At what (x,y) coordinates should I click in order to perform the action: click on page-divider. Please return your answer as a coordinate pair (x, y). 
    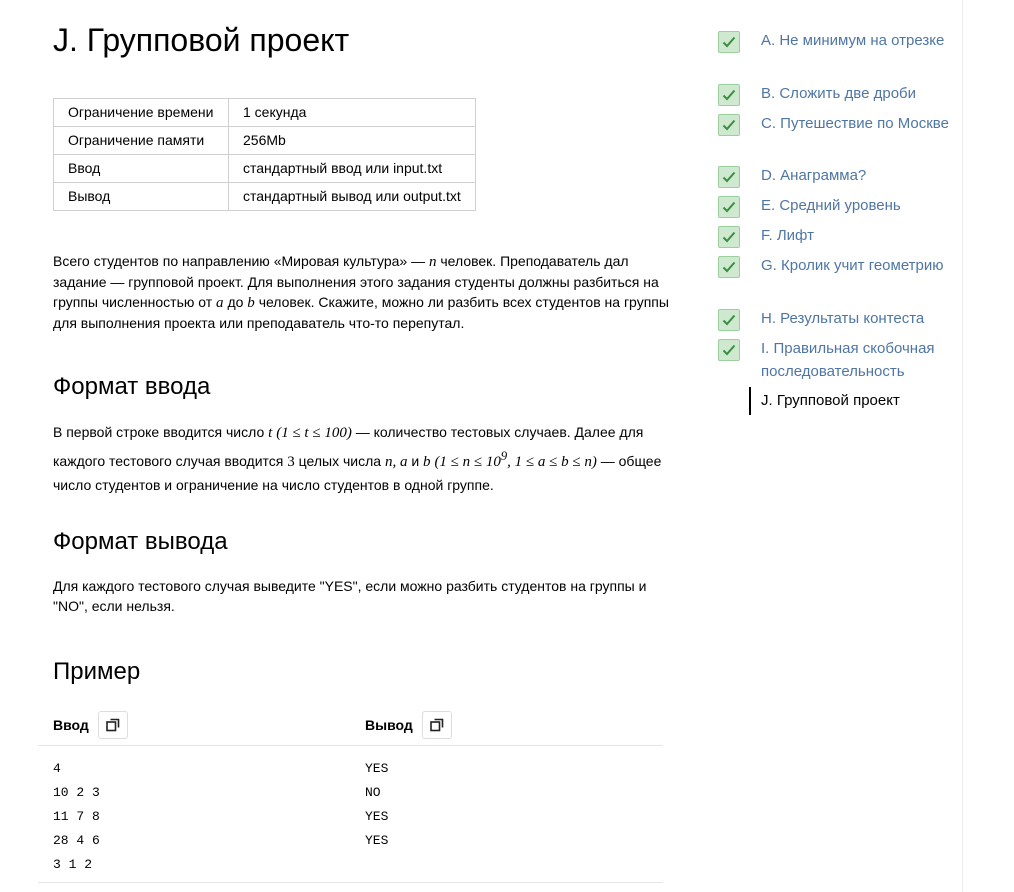
    Looking at the image, I should click on (962, 446).